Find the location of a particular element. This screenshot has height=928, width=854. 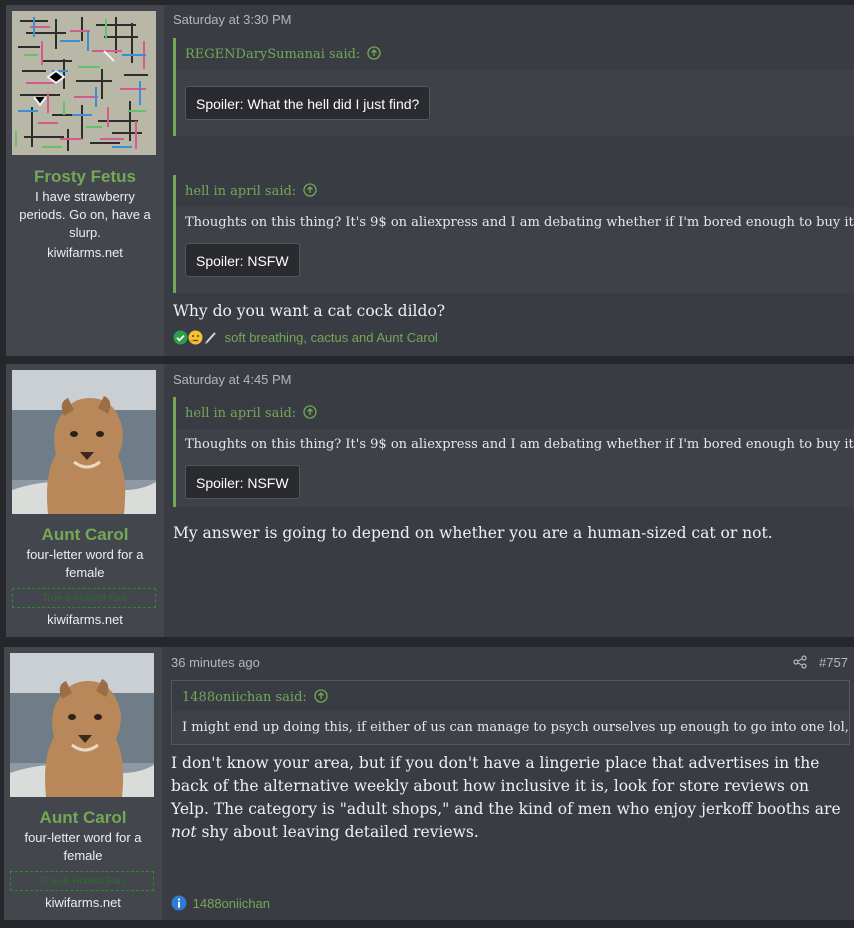

username: Frosty Fetus is located at coordinates (85, 177).